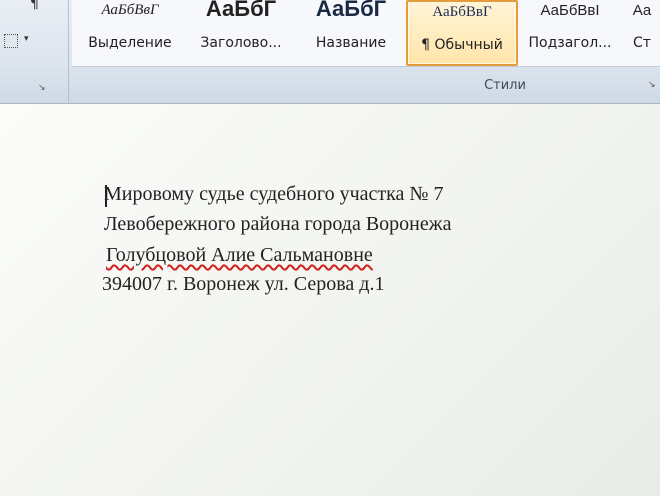  Describe the element at coordinates (505, 85) in the screenshot. I see `styles-group-label: Стили` at that location.